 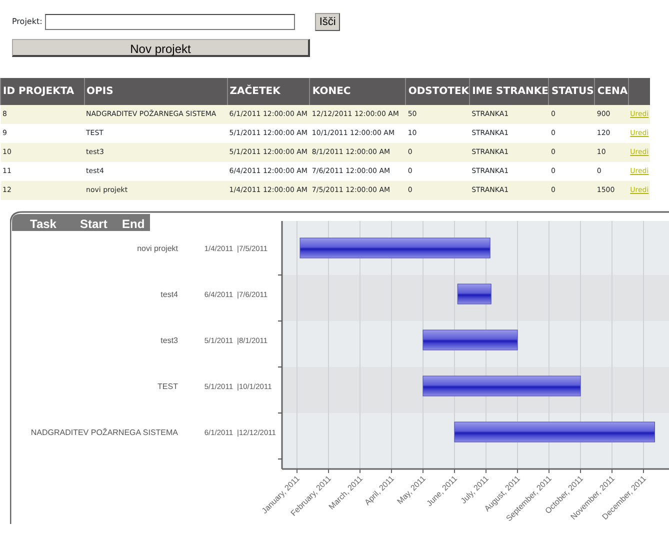 I want to click on column-header: KONEC, so click(x=358, y=91).